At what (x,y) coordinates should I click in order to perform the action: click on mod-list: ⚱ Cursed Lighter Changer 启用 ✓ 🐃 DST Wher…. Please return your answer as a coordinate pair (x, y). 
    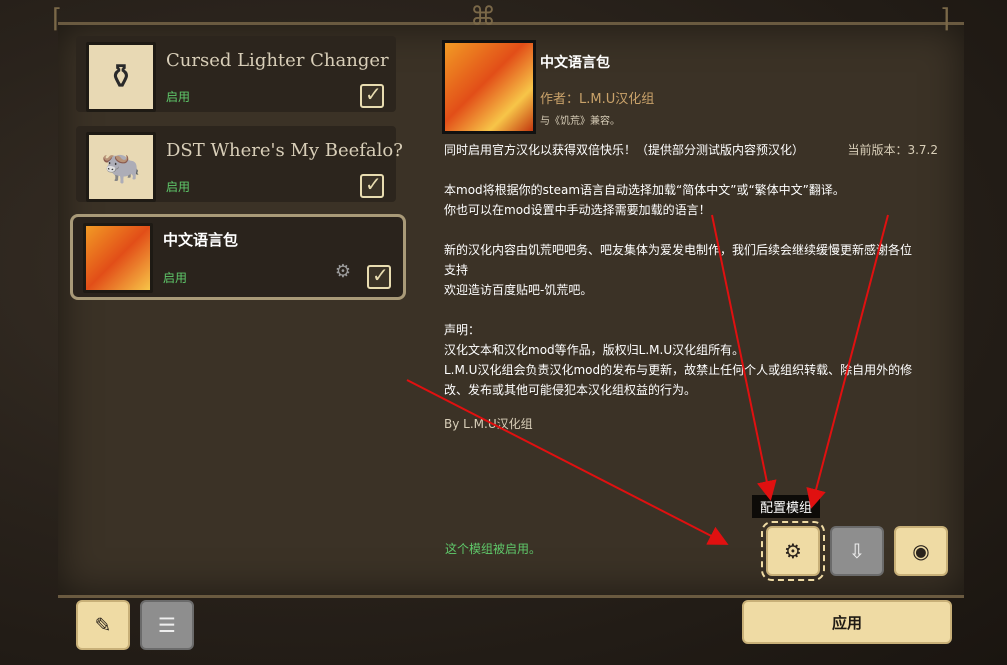
    Looking at the image, I should click on (240, 170).